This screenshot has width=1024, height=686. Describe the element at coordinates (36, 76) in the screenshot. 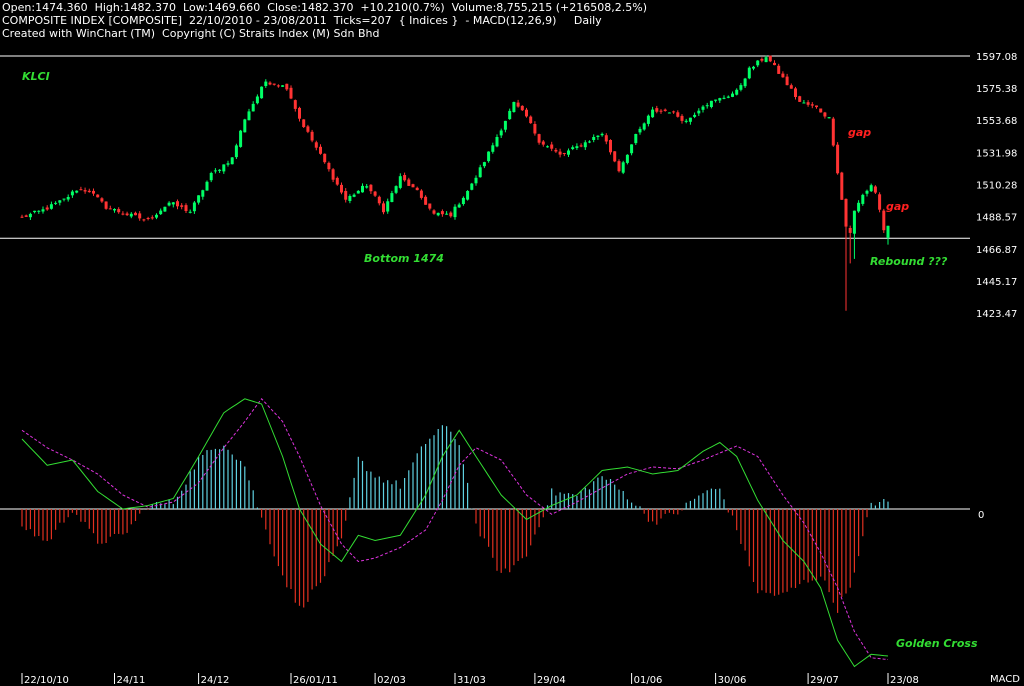

I see `price-annotation: KLCI` at that location.